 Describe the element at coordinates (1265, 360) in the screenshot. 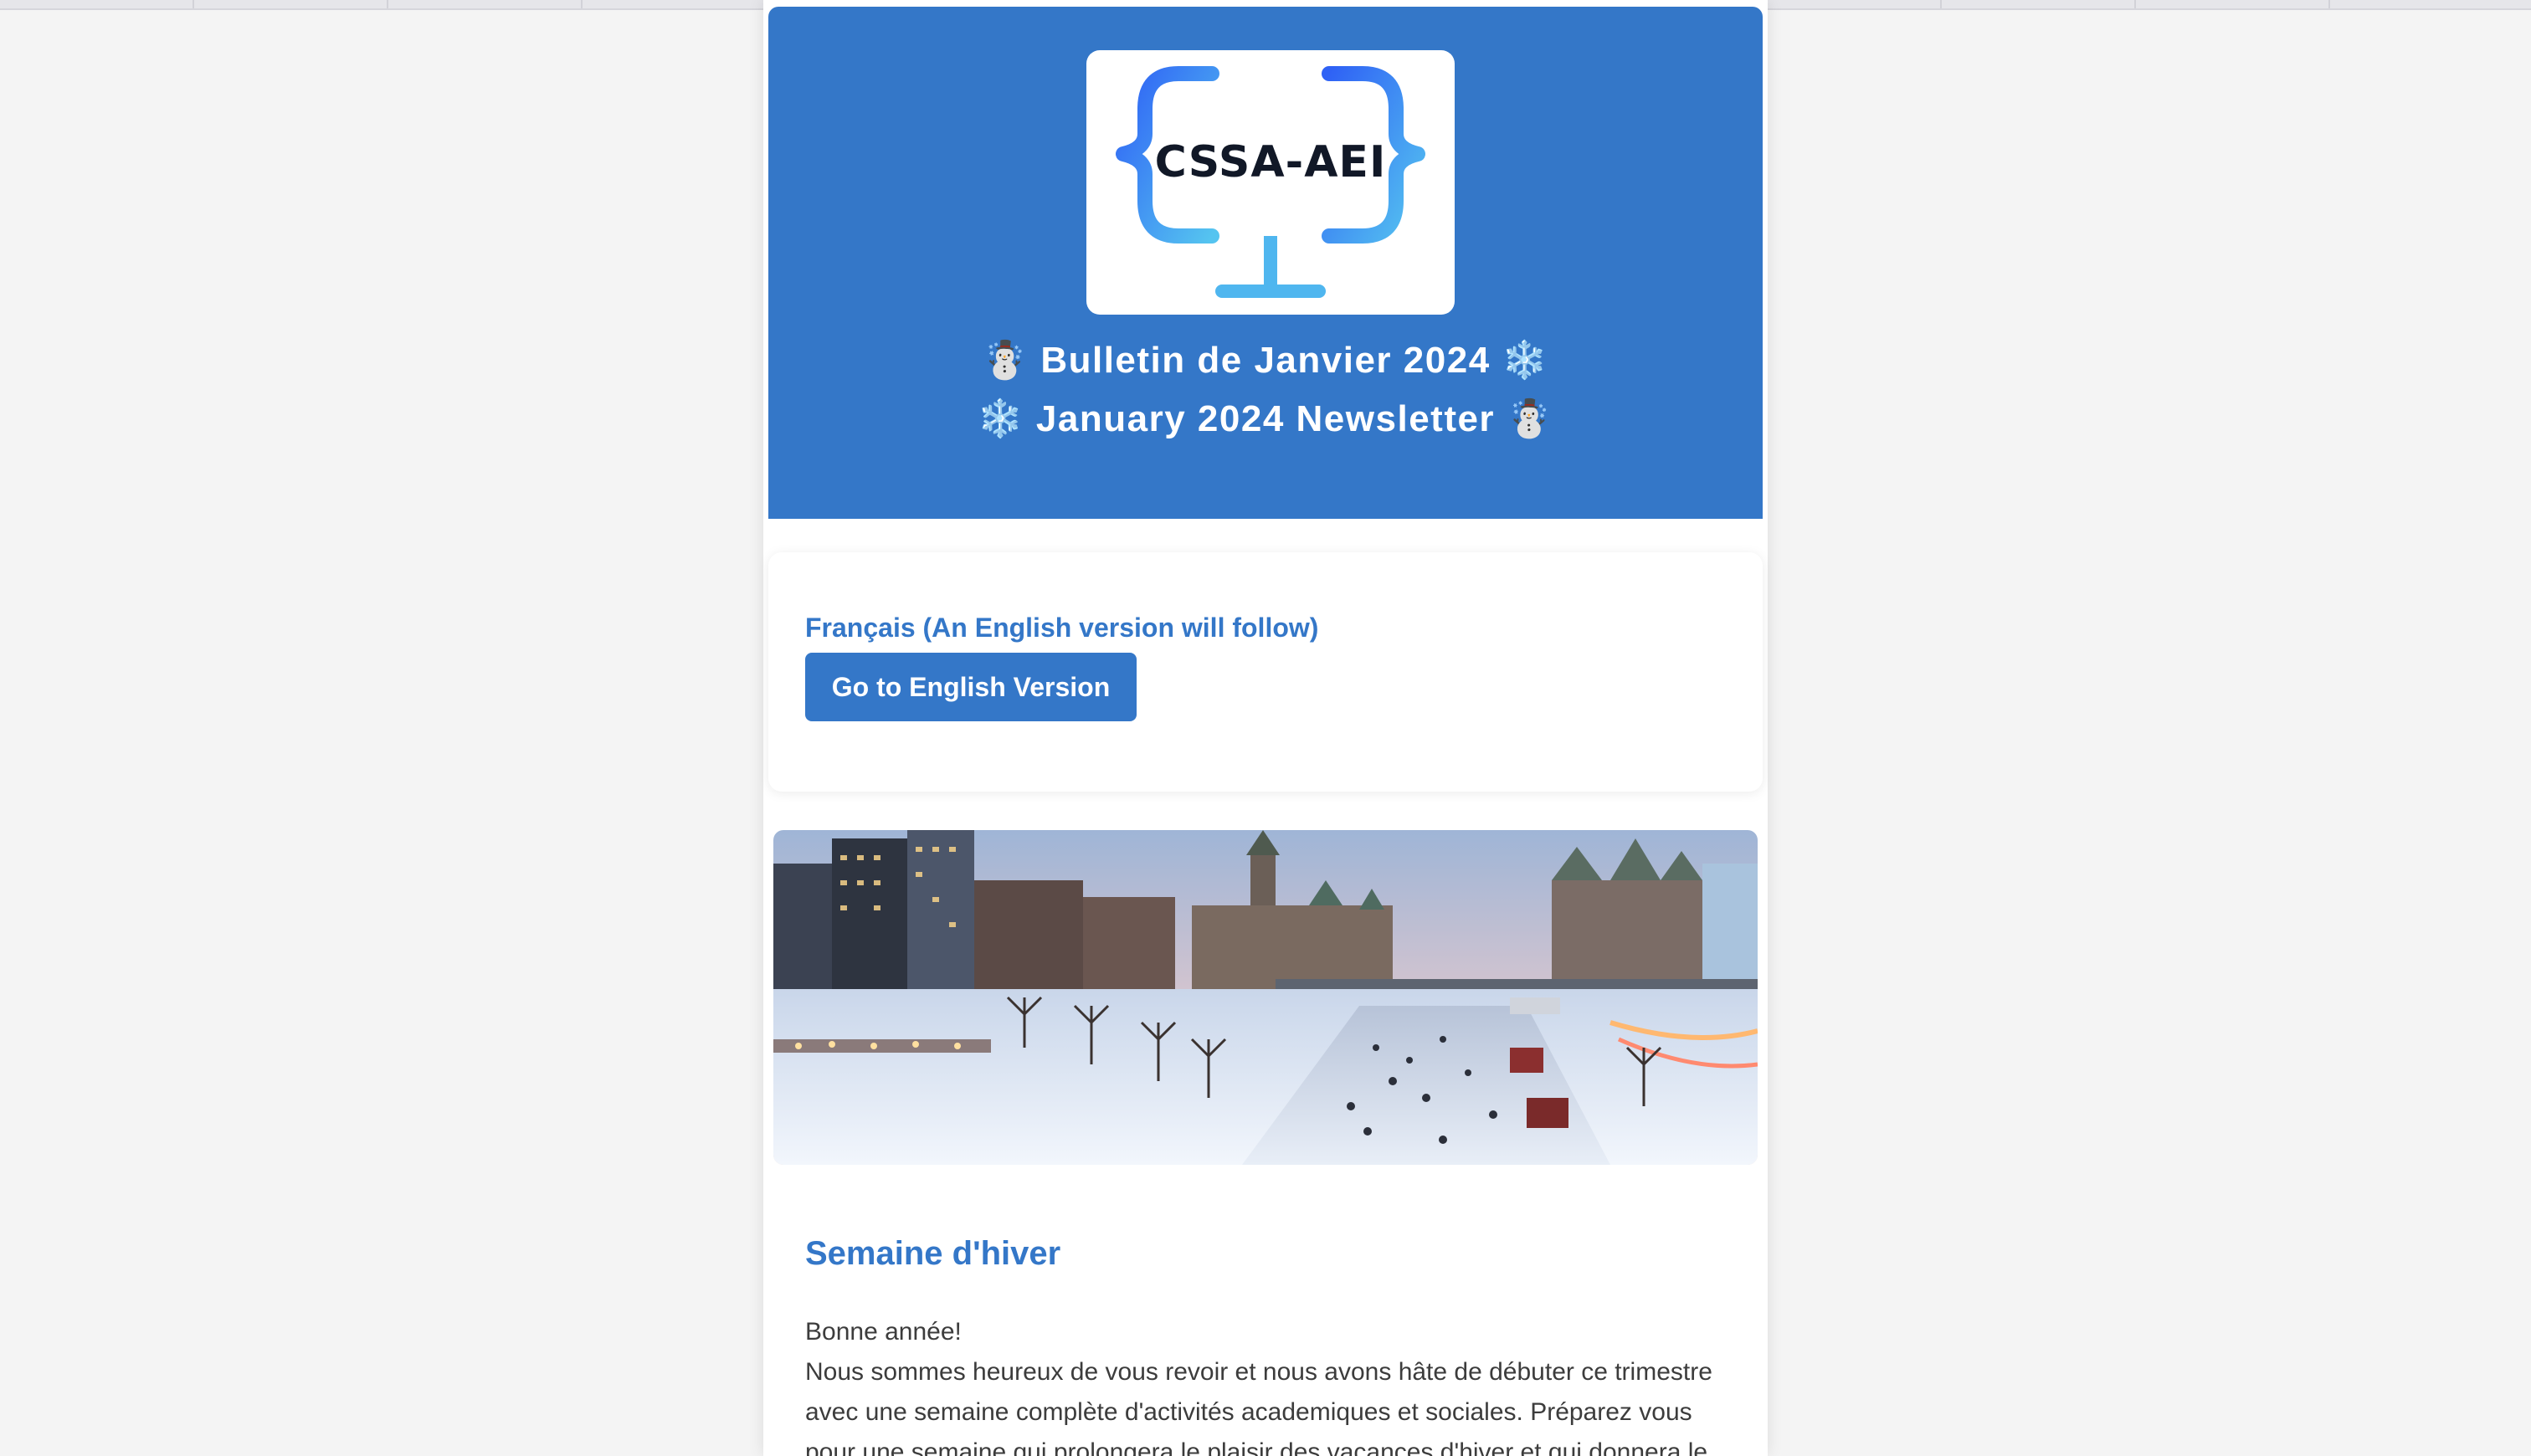

I see `newsletter-title-french: ☃️ Bulletin de Janvier 2024 ❄️` at that location.